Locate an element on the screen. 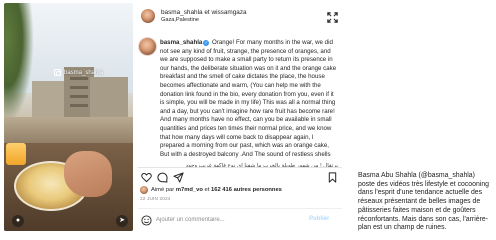 The height and width of the screenshot is (240, 496). verified-badge-icon: ✓ is located at coordinates (206, 43).